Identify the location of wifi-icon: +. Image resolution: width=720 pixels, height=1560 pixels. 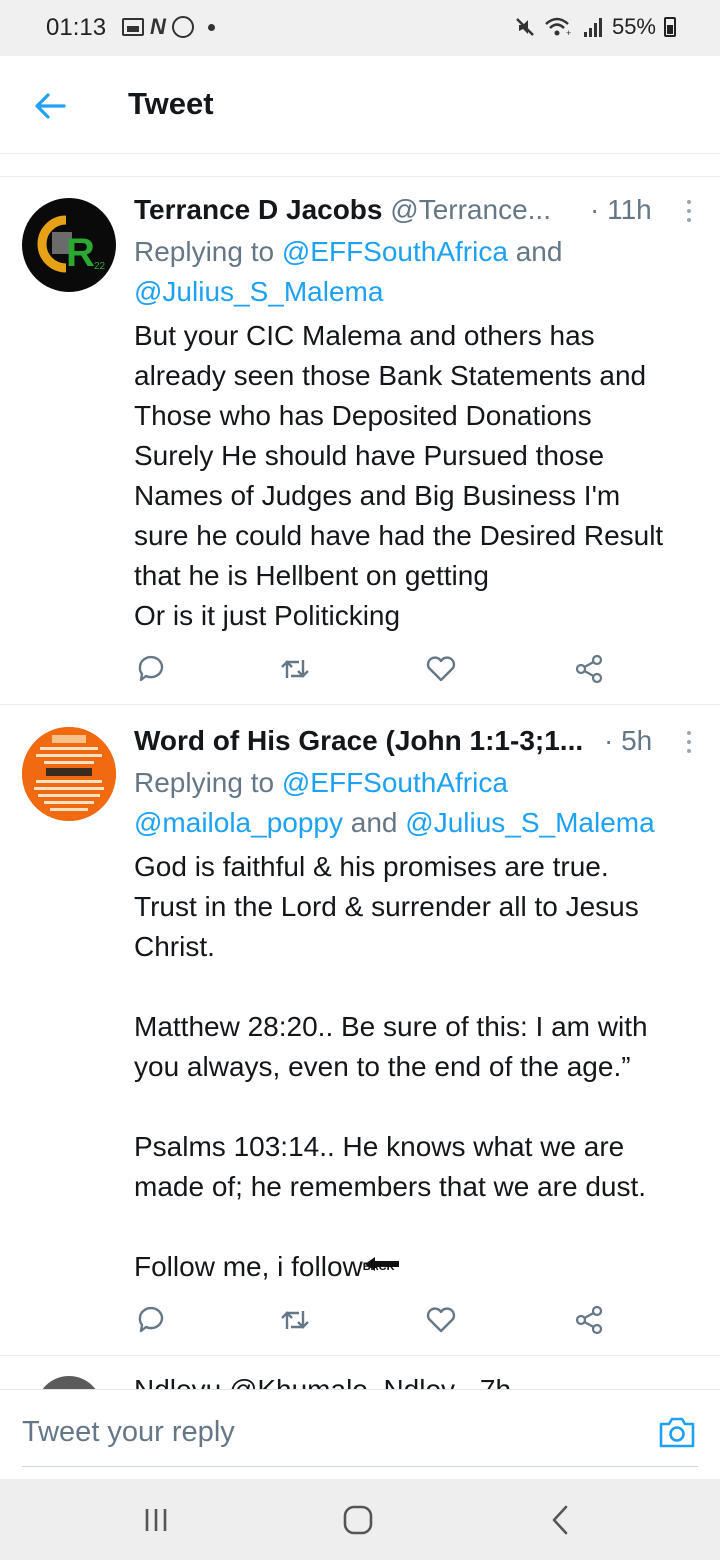
(558, 27).